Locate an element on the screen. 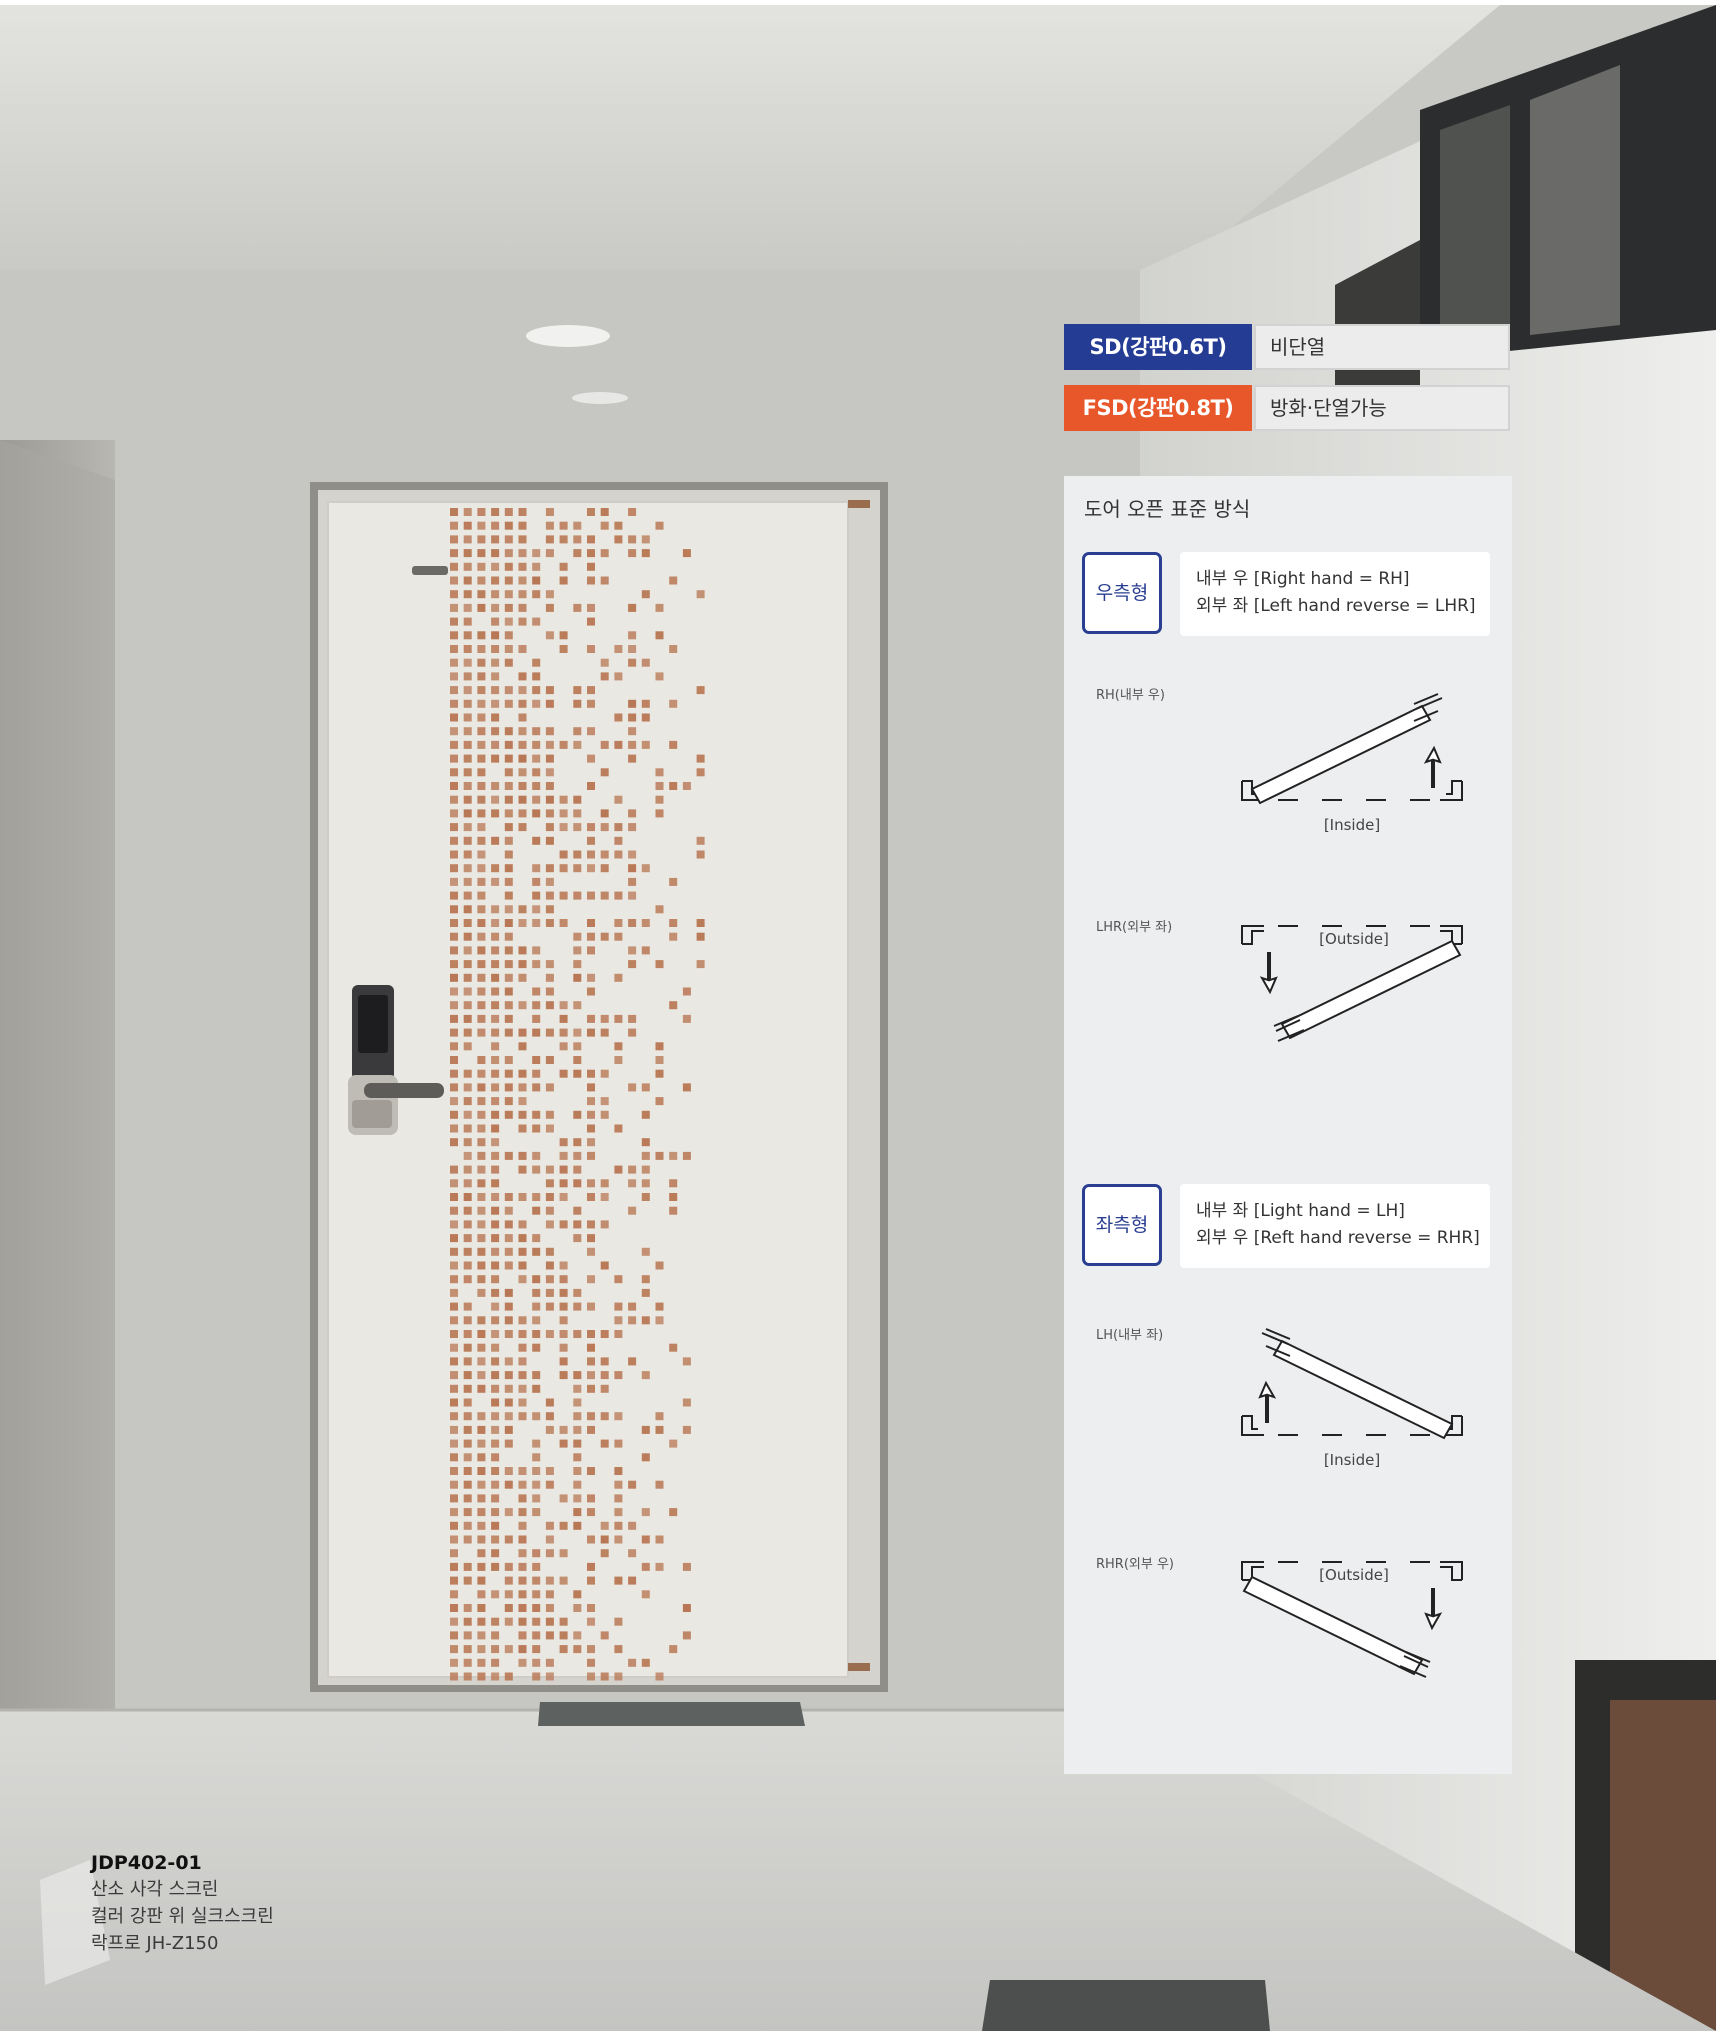  rh-swing-diagram: [Inside] is located at coordinates (1352, 763).